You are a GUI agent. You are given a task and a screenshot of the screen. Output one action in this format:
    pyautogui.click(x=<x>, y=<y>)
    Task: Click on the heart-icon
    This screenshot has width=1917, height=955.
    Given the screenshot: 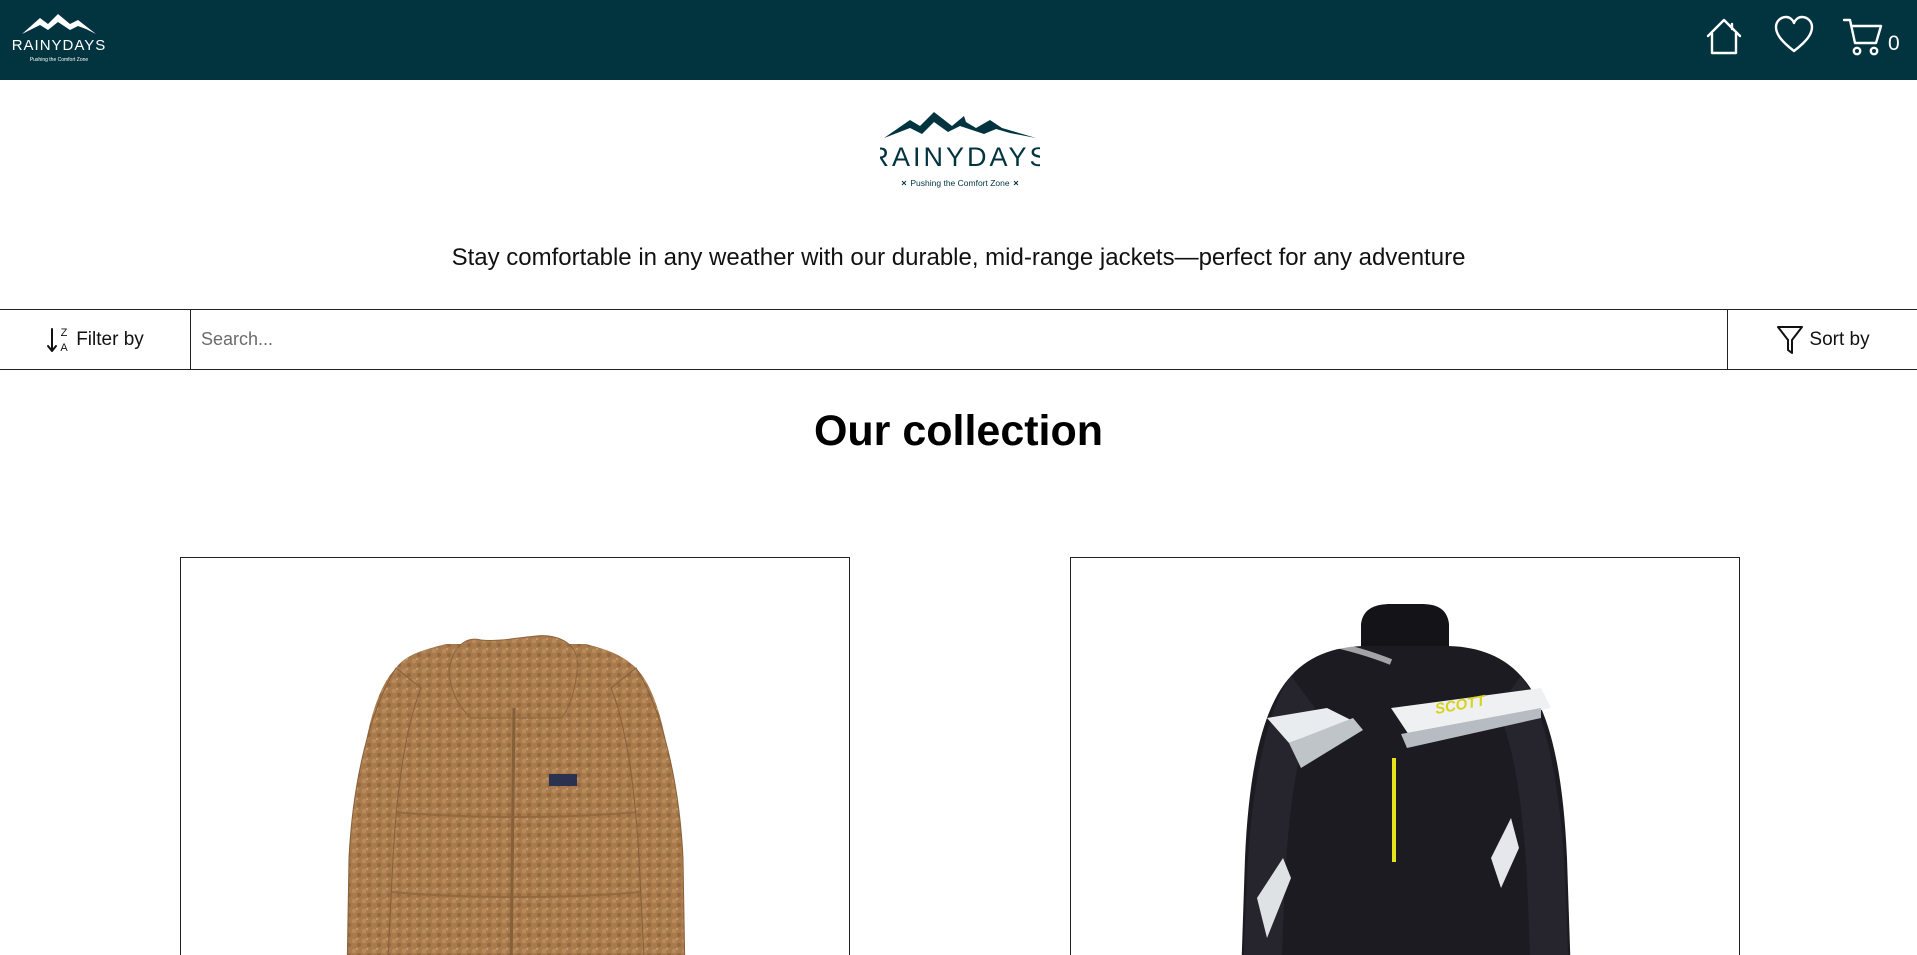 What is the action you would take?
    pyautogui.click(x=1794, y=34)
    